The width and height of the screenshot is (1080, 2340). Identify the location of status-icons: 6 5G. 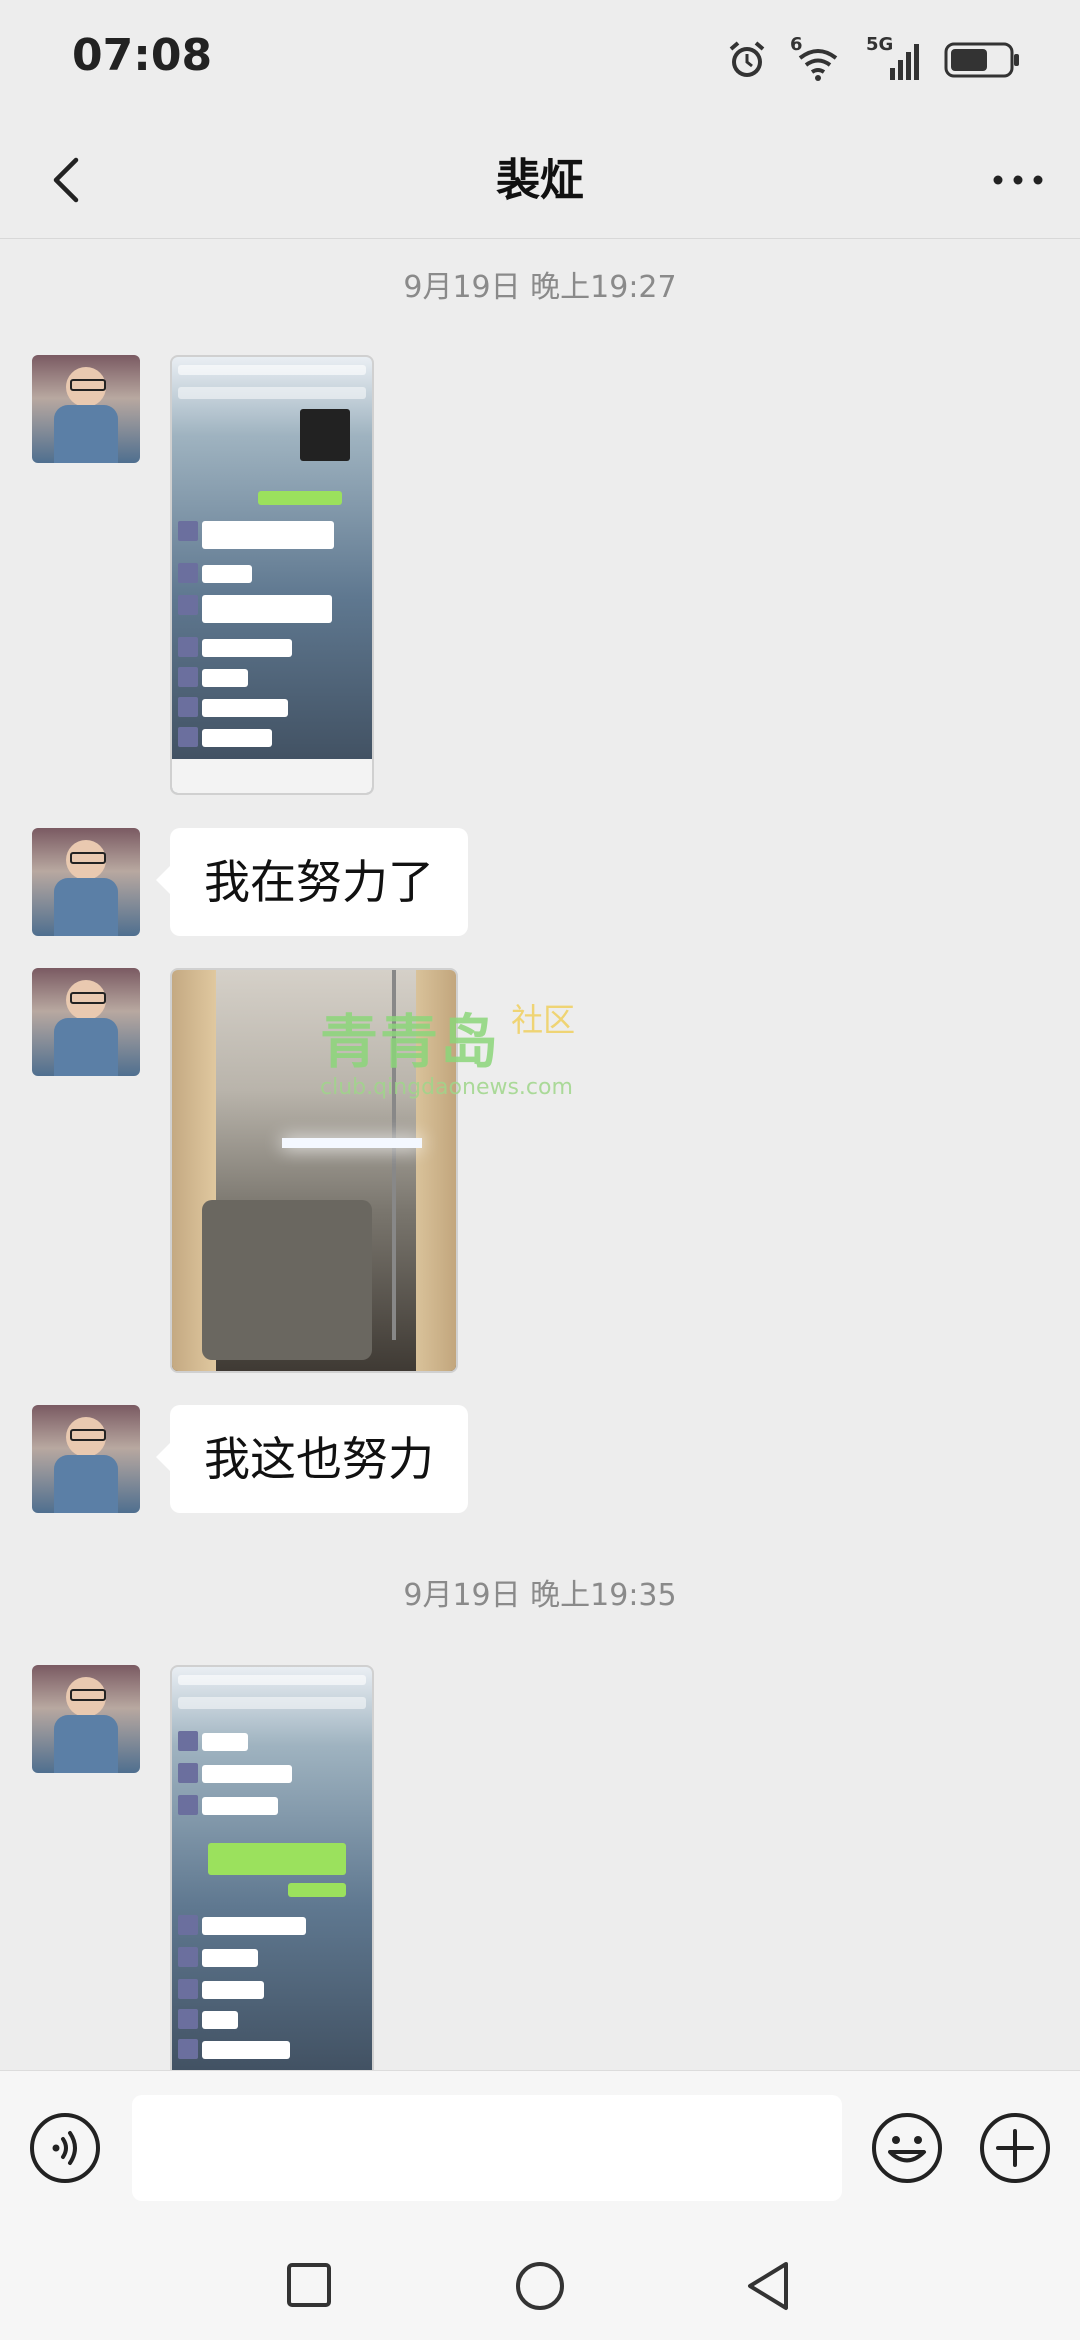
(873, 59).